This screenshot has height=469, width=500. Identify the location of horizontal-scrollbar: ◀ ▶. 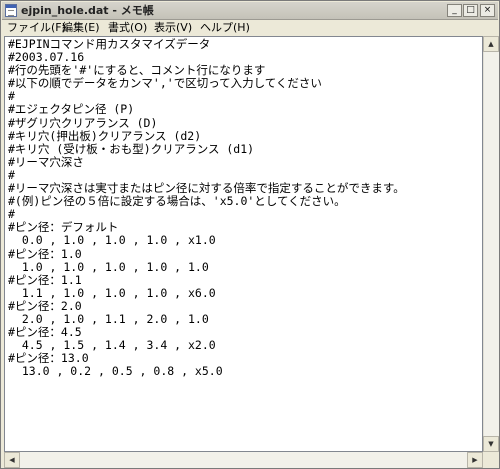
(243, 460).